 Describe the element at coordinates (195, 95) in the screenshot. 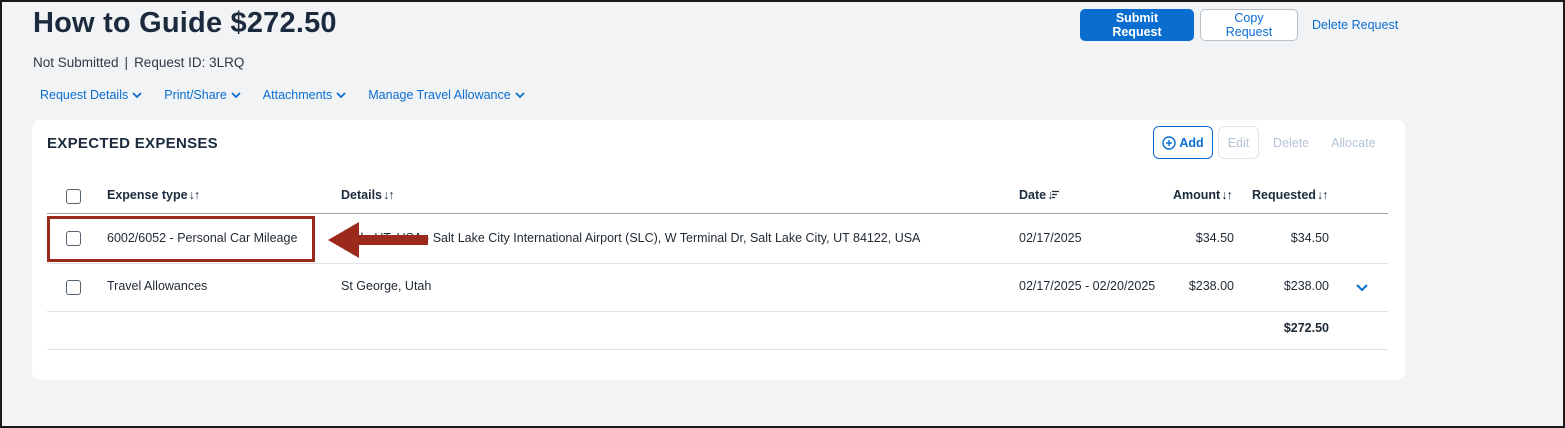

I see `menu-label: Print/Share` at that location.